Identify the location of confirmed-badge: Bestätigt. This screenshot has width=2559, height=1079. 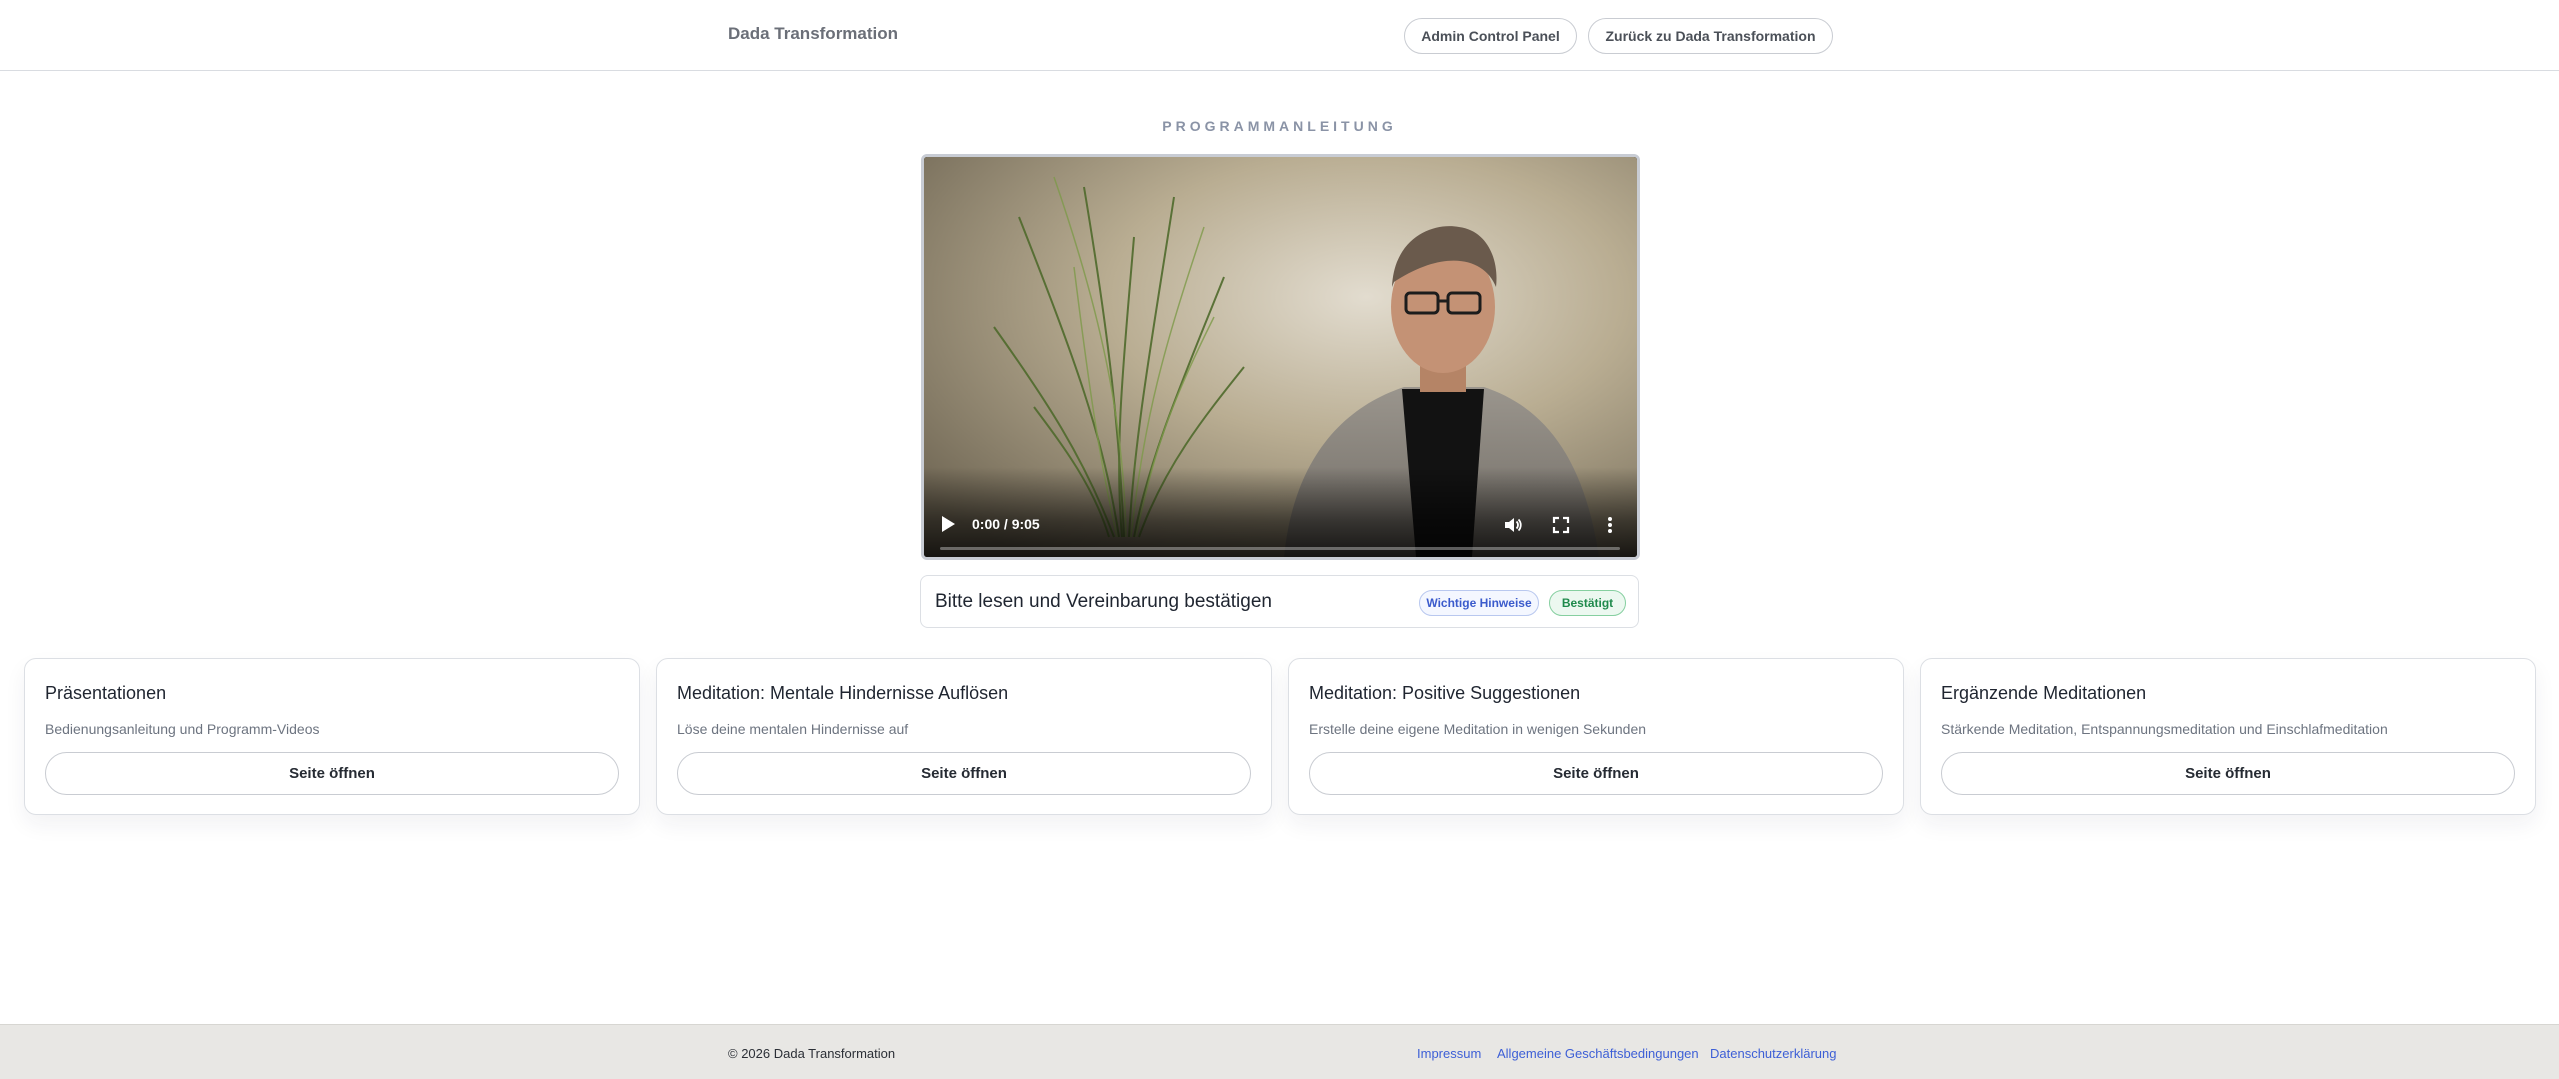
(1587, 603).